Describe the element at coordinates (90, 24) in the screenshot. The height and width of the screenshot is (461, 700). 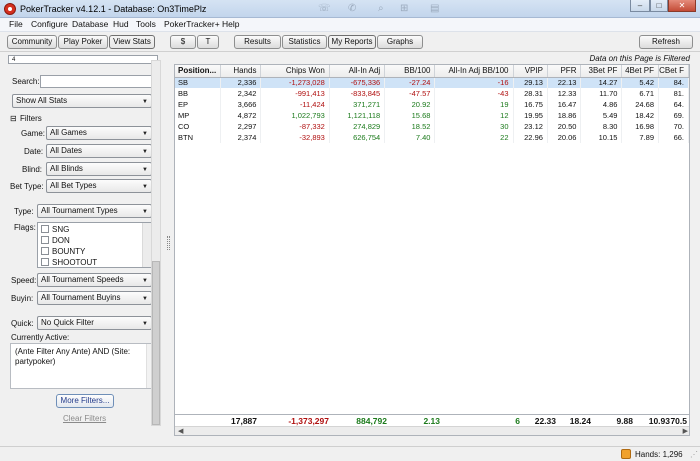
I see `menu-database: Database` at that location.